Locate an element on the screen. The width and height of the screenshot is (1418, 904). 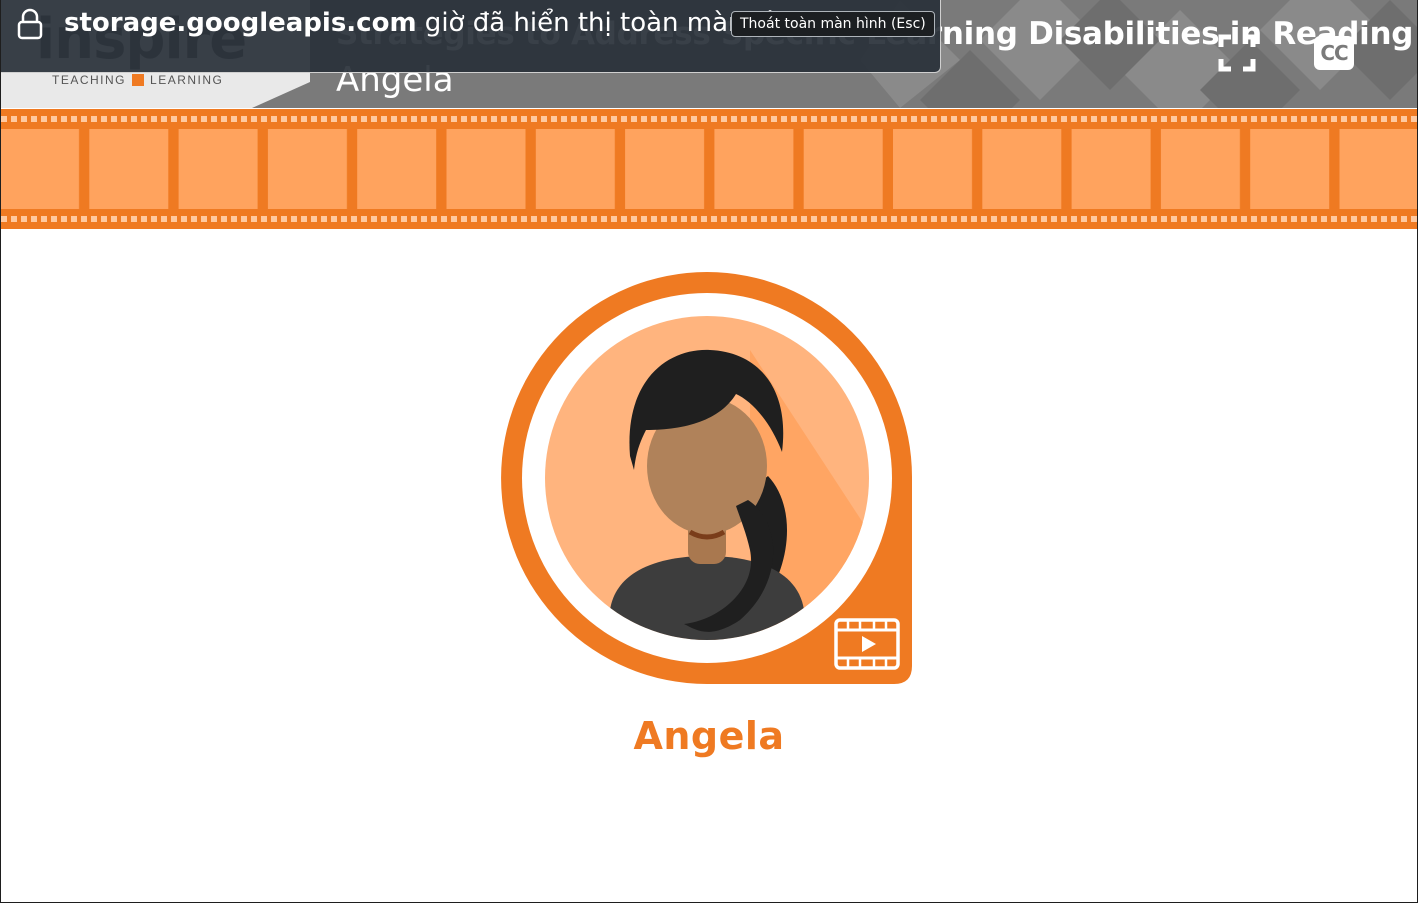
logo-right-text: LEARNING is located at coordinates (187, 80).